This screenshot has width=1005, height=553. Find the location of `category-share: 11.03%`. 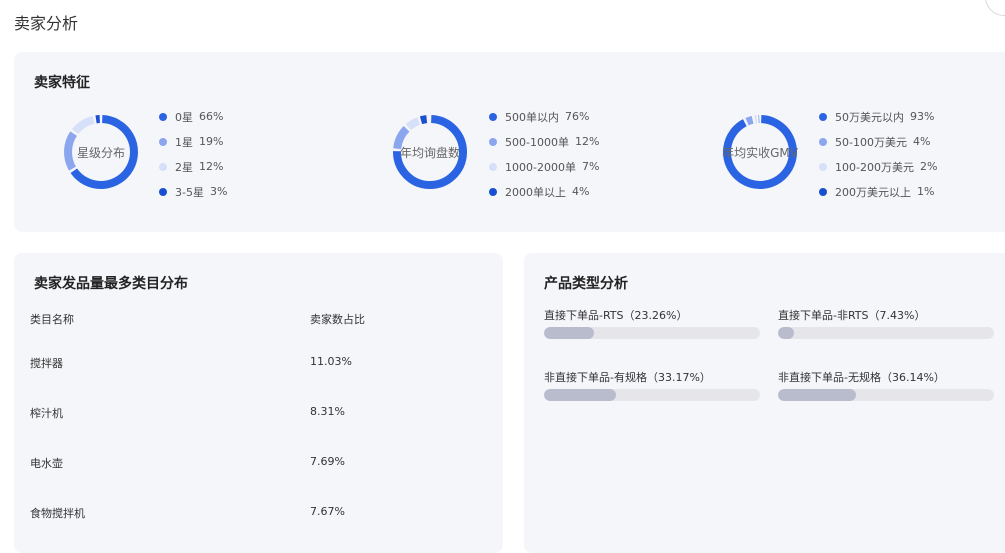

category-share: 11.03% is located at coordinates (331, 361).